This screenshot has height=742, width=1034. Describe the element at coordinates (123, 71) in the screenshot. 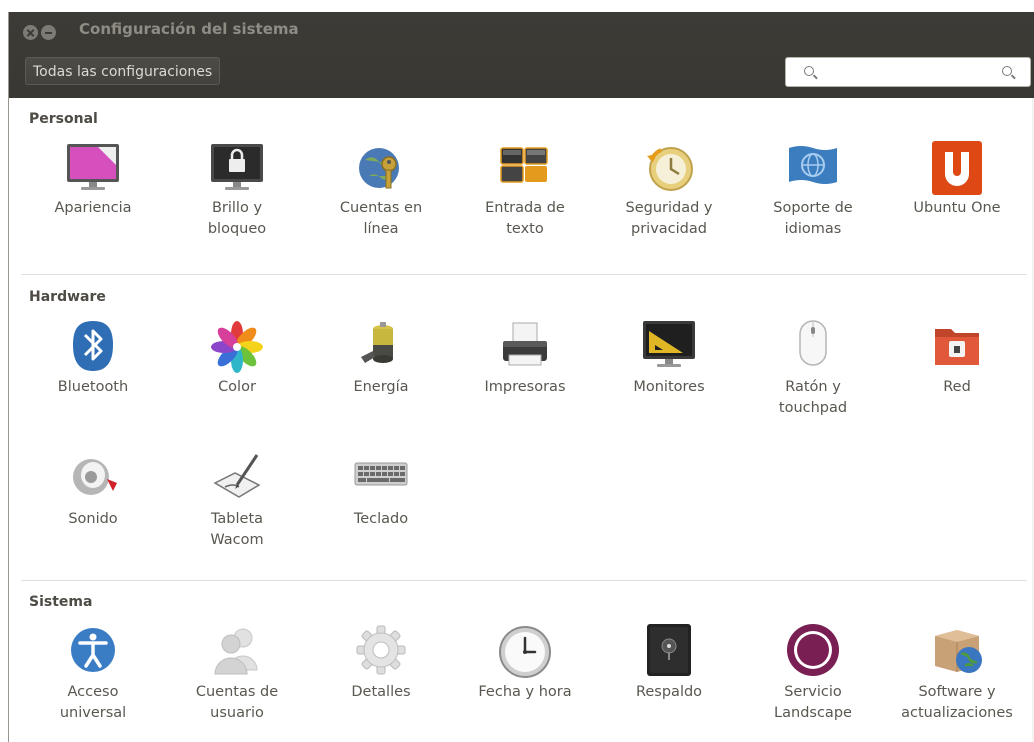

I see `all-settings-button: Todas las configuraciones` at that location.